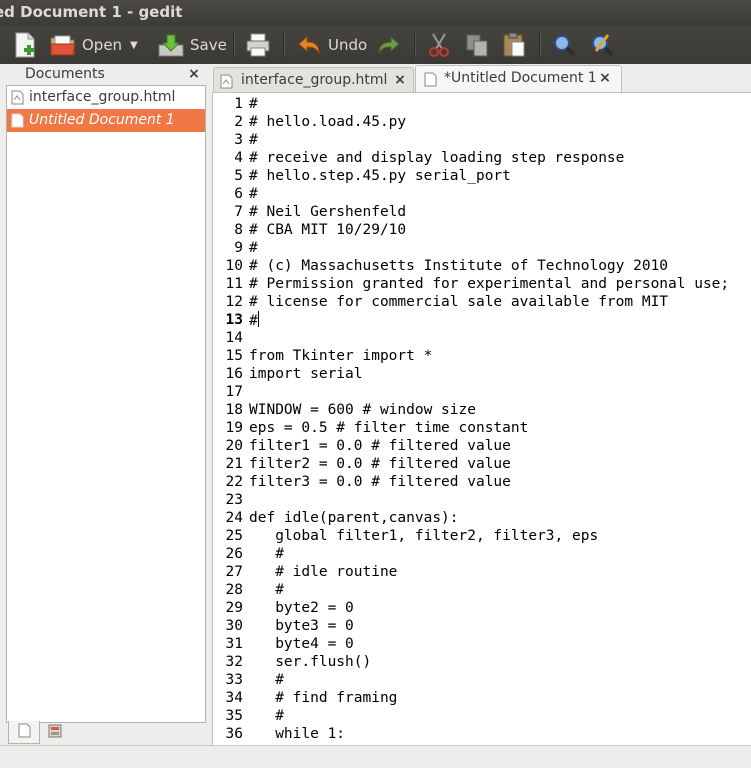 This screenshot has height=768, width=751. I want to click on file-browser-tab, so click(55, 732).